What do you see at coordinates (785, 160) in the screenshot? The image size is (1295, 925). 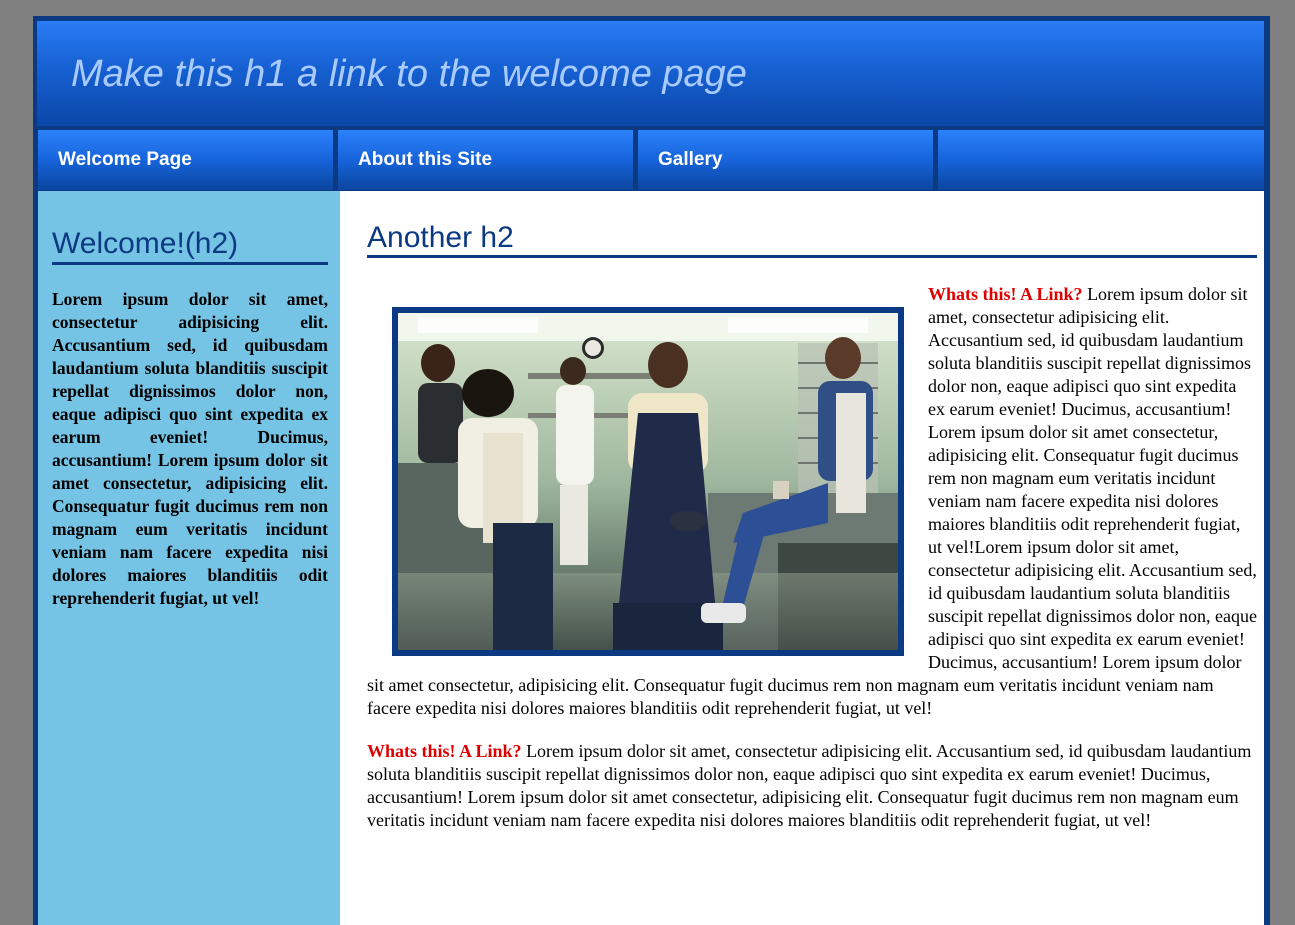 I see `nav-gallery: Gallery` at bounding box center [785, 160].